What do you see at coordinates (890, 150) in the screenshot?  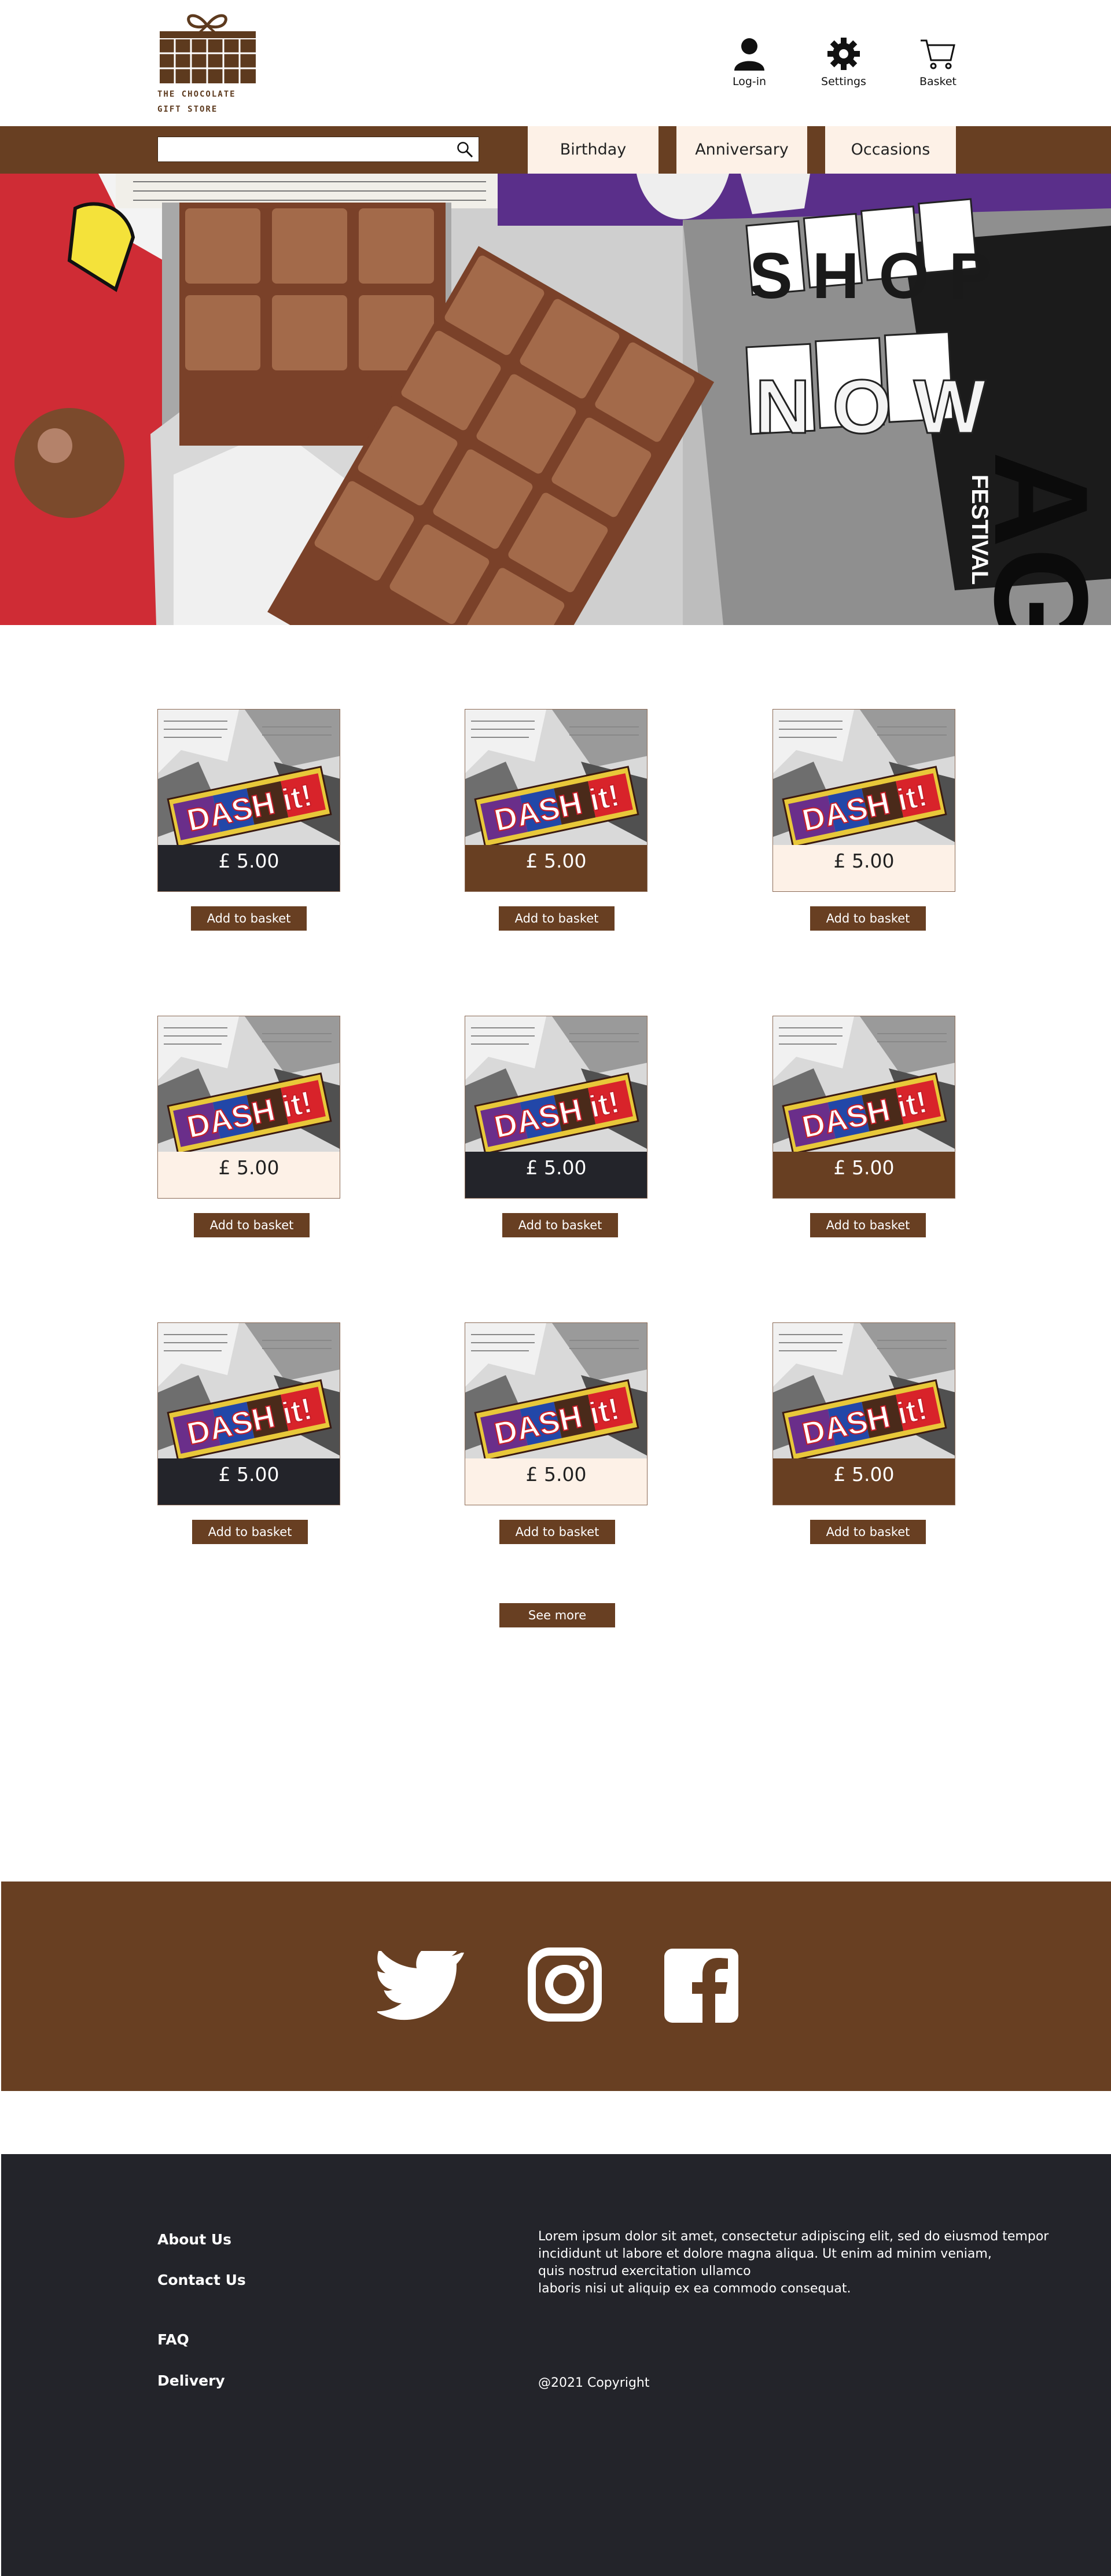 I see `tab-occasions: Occasions` at bounding box center [890, 150].